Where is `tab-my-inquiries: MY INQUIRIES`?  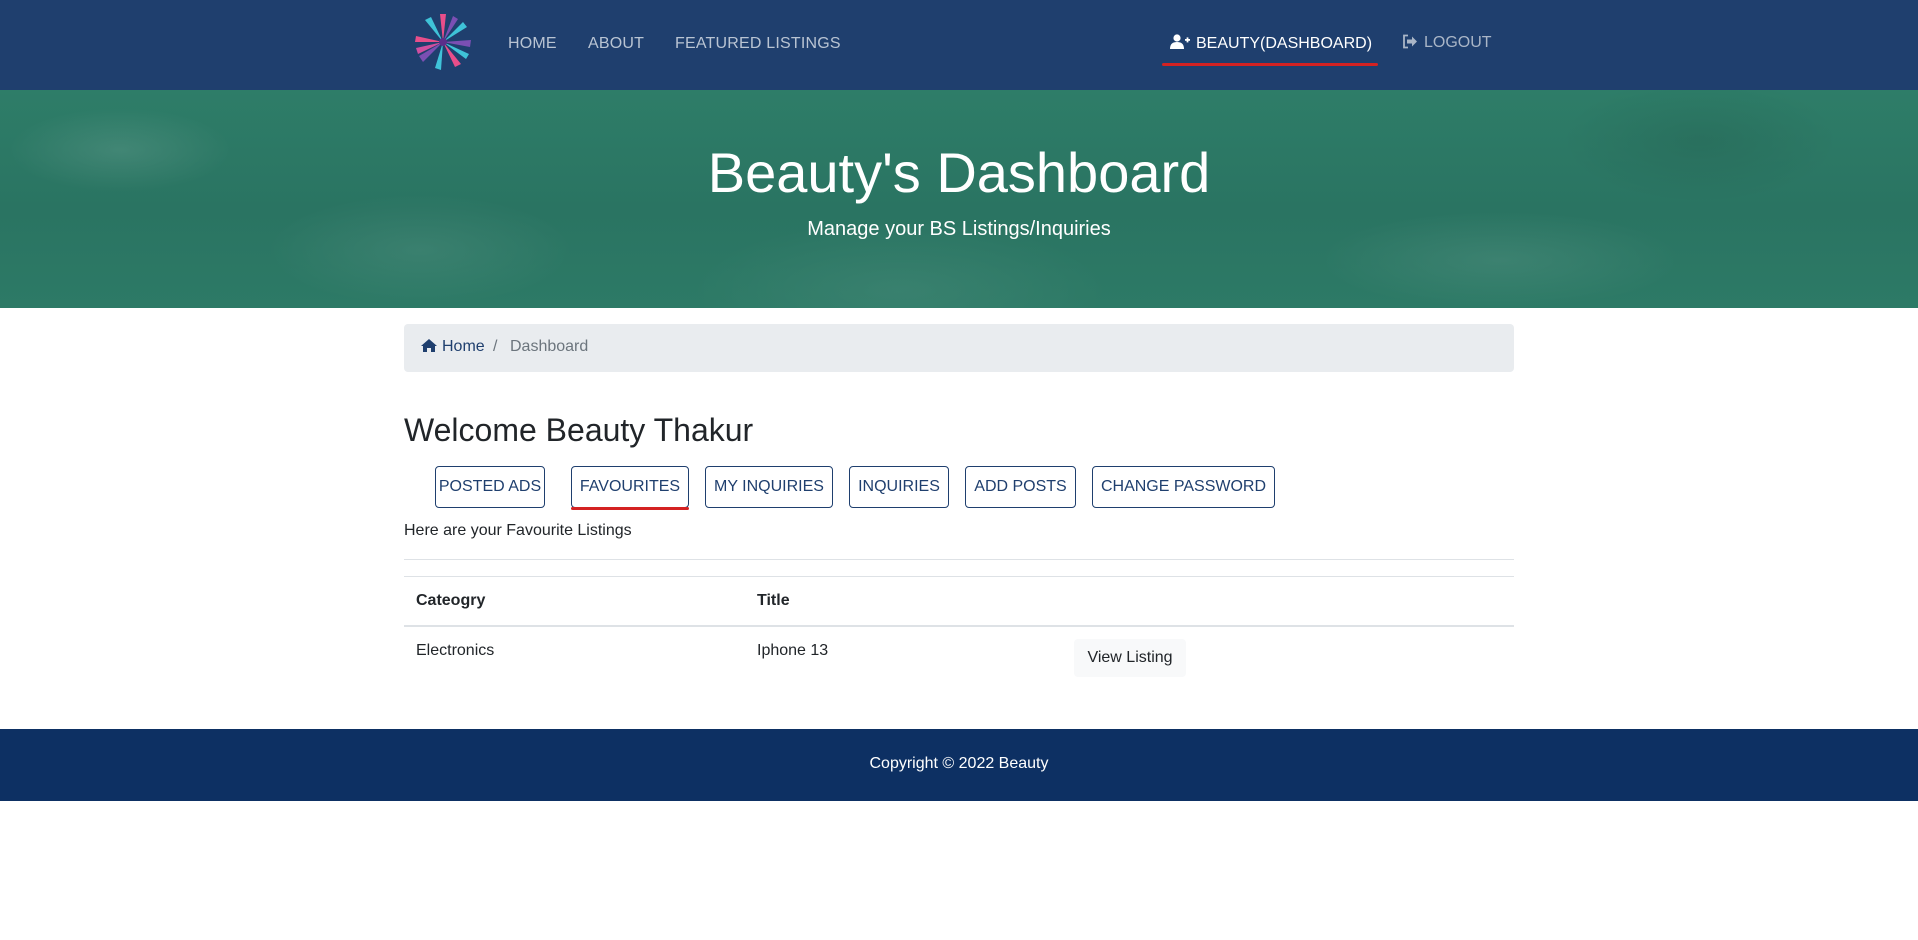 tab-my-inquiries: MY INQUIRIES is located at coordinates (769, 487).